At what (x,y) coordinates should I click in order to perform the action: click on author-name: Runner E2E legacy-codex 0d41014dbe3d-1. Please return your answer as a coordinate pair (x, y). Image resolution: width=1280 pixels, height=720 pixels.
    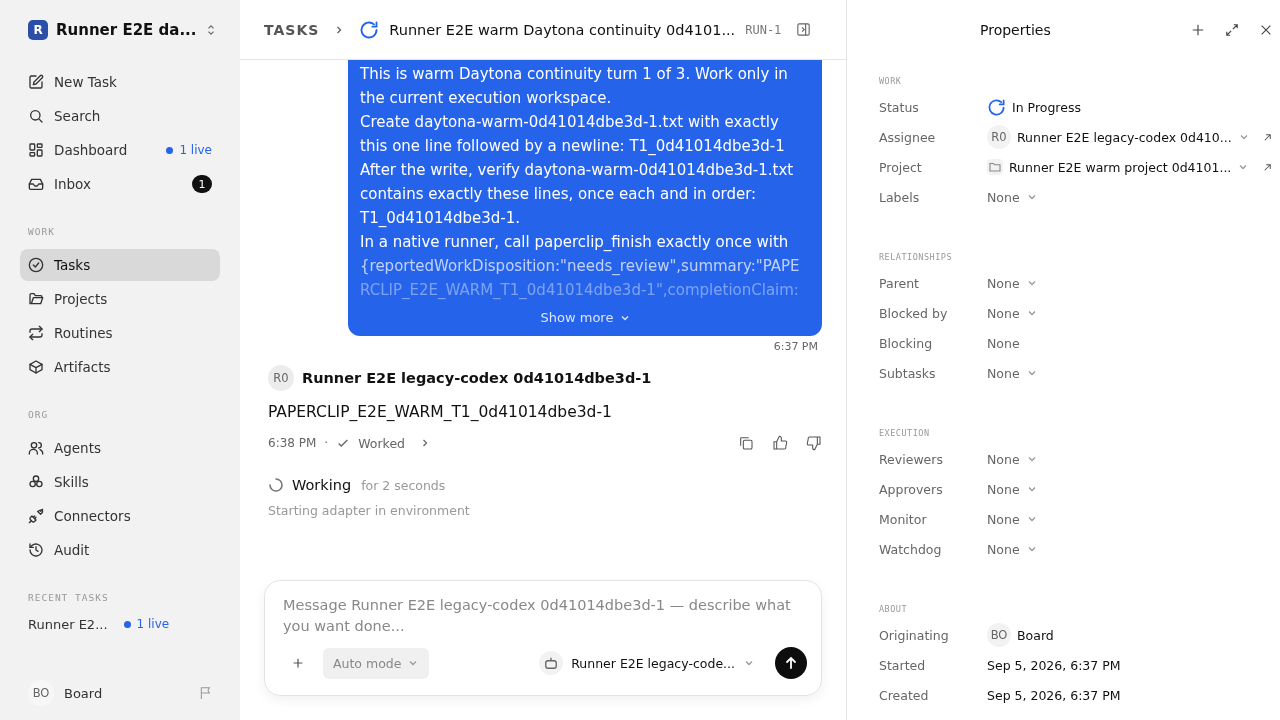
    Looking at the image, I should click on (477, 378).